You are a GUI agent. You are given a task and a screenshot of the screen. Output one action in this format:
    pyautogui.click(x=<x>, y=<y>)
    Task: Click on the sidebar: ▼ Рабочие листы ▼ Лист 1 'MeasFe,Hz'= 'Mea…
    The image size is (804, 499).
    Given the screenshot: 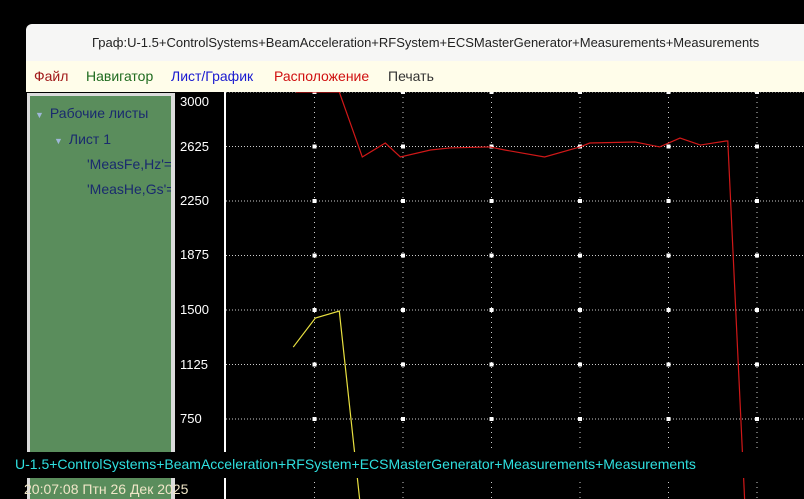 What is the action you would take?
    pyautogui.click(x=101, y=296)
    